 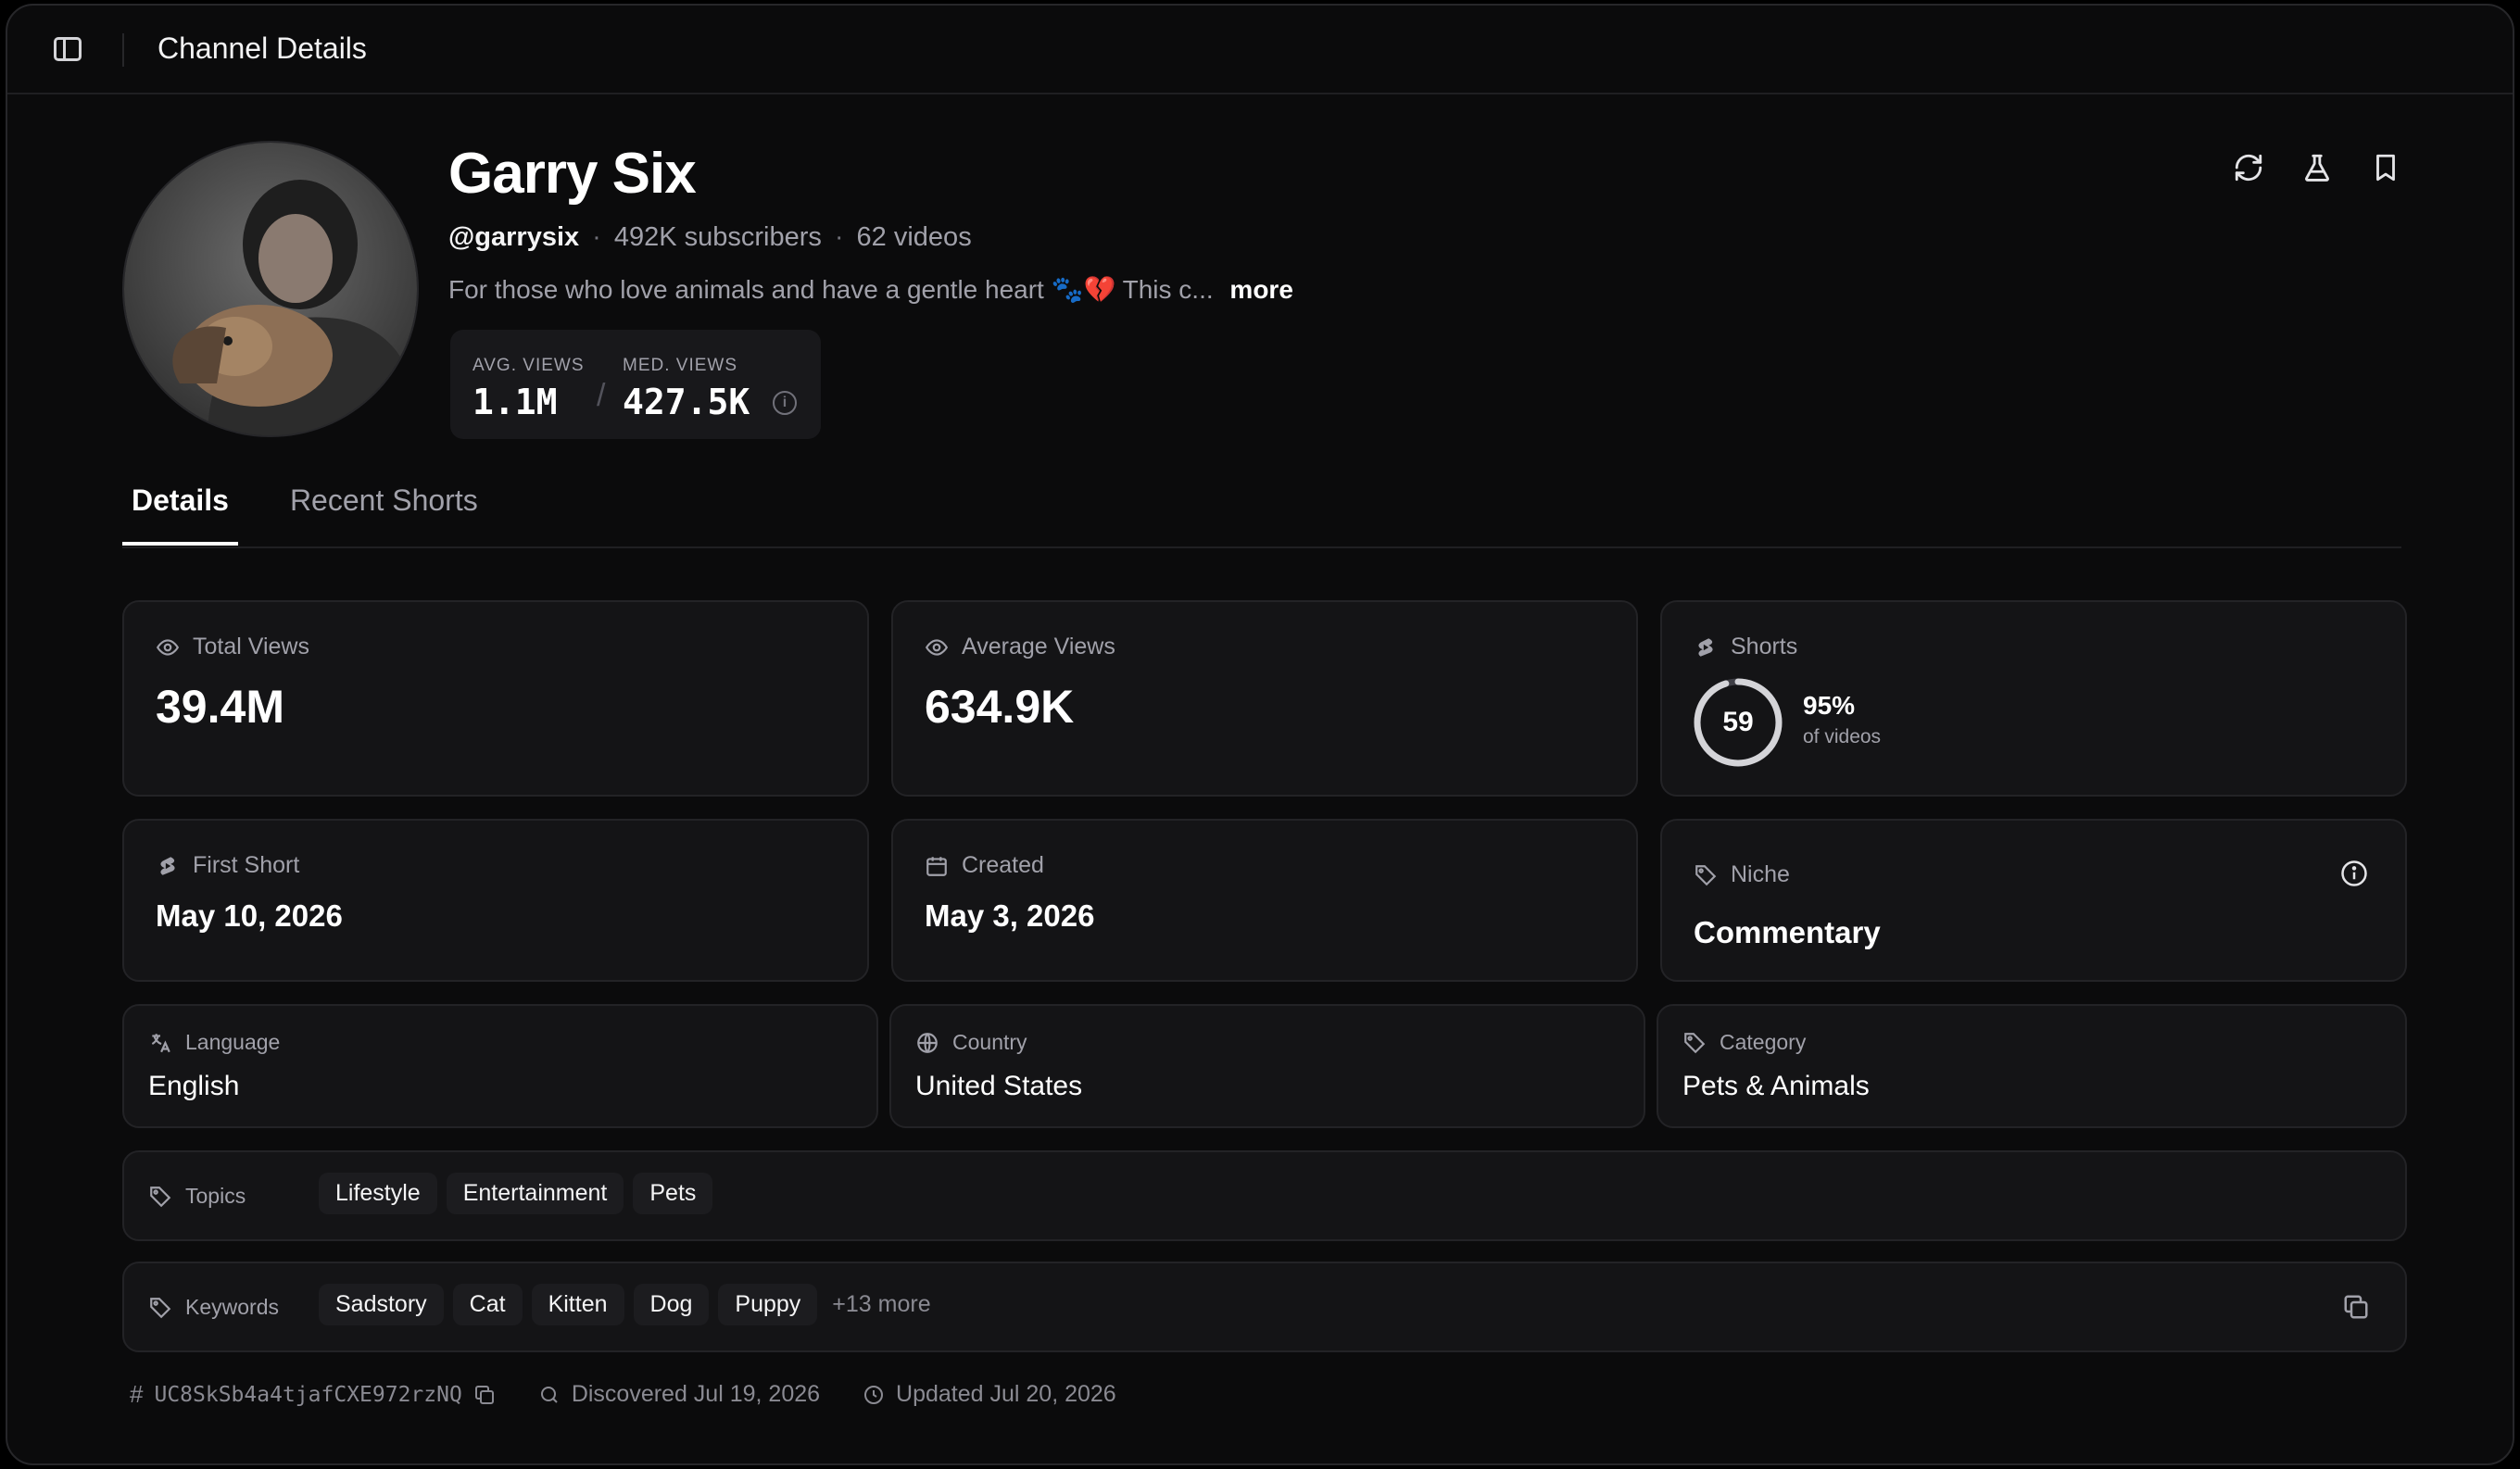 What do you see at coordinates (251, 646) in the screenshot?
I see `total-views-label: Total Views` at bounding box center [251, 646].